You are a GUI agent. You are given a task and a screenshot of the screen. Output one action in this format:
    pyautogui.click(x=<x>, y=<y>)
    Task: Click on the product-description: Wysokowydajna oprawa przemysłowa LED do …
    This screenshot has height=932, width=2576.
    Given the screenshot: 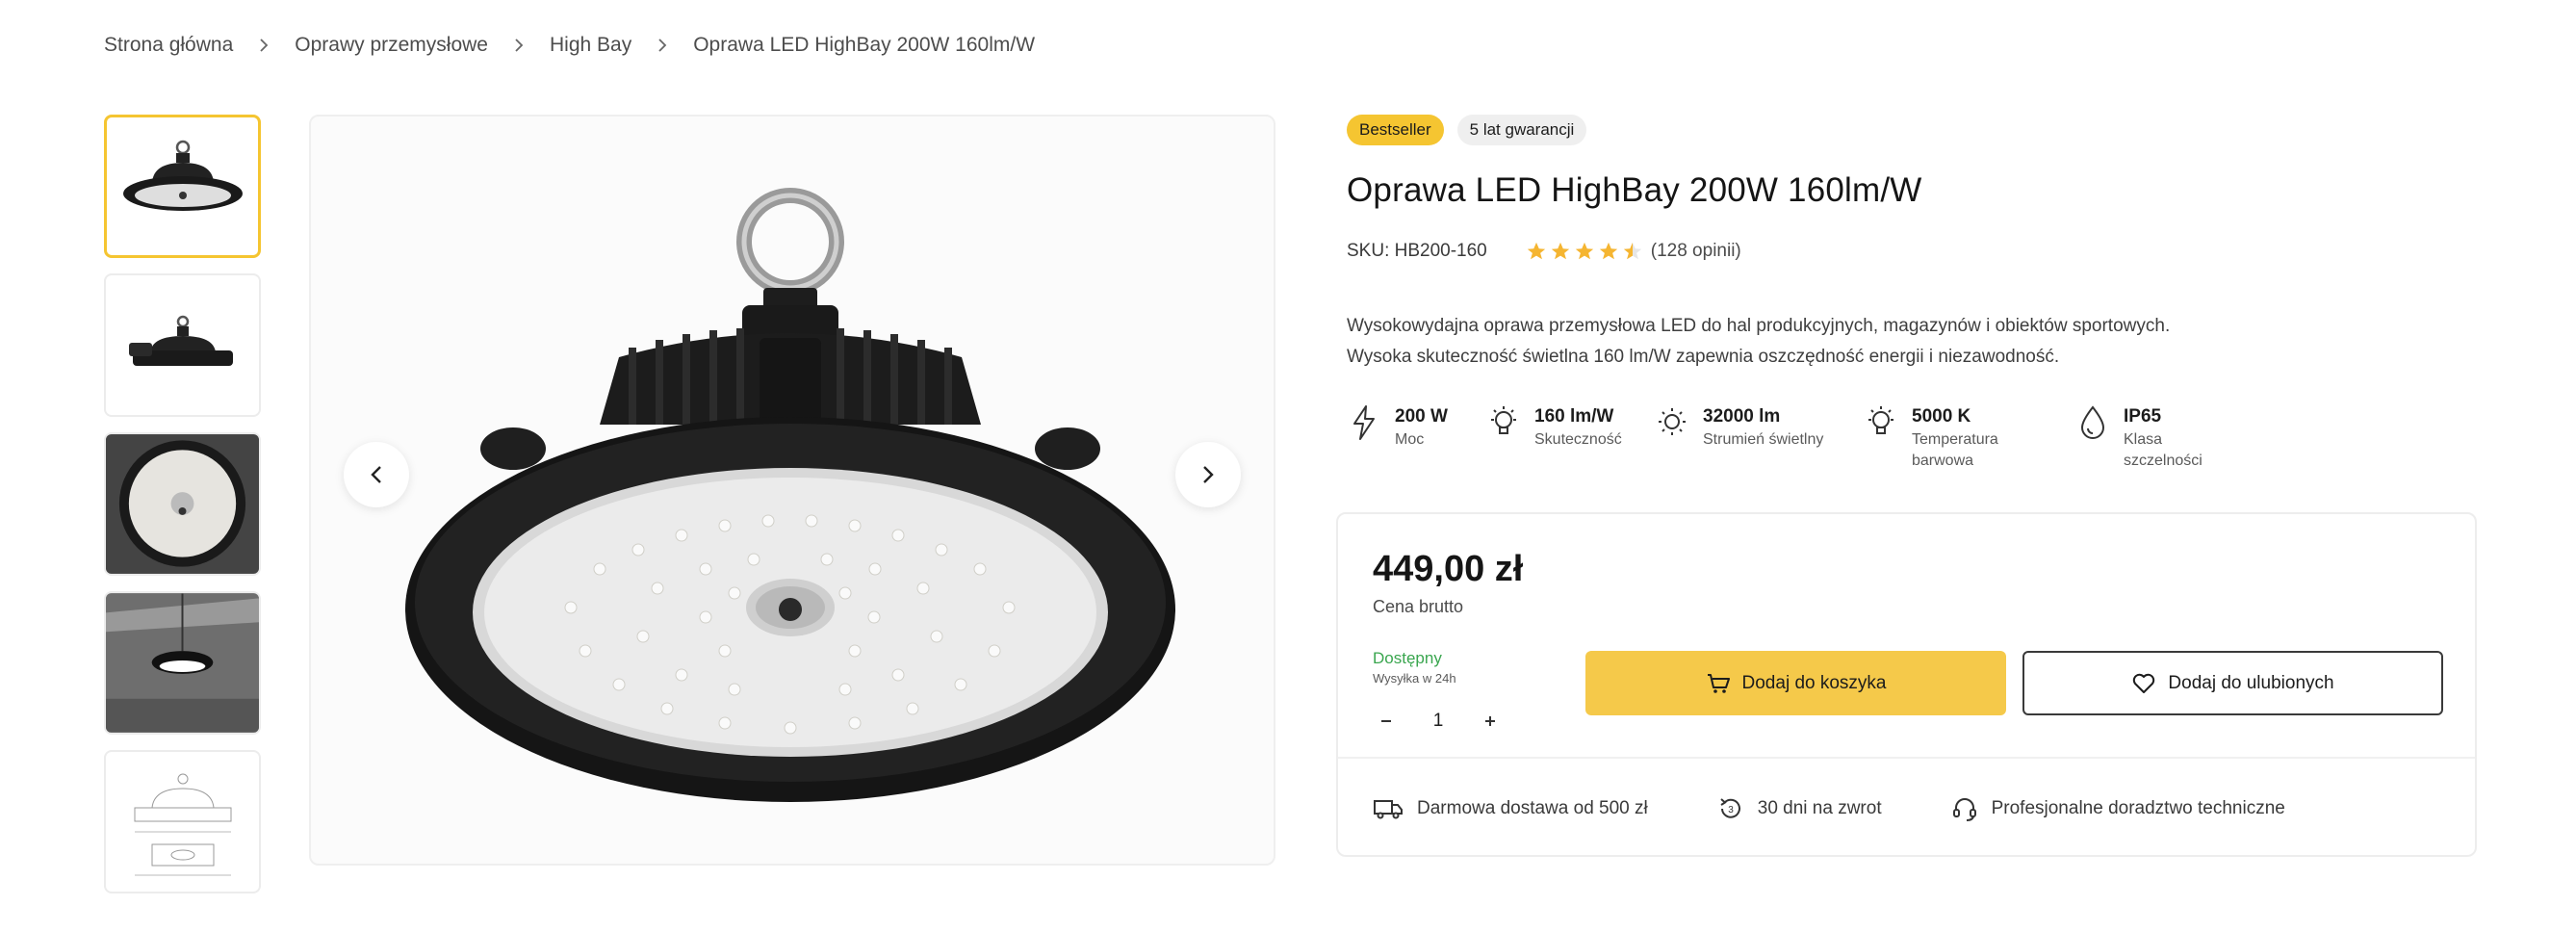 What is the action you would take?
    pyautogui.click(x=1828, y=342)
    